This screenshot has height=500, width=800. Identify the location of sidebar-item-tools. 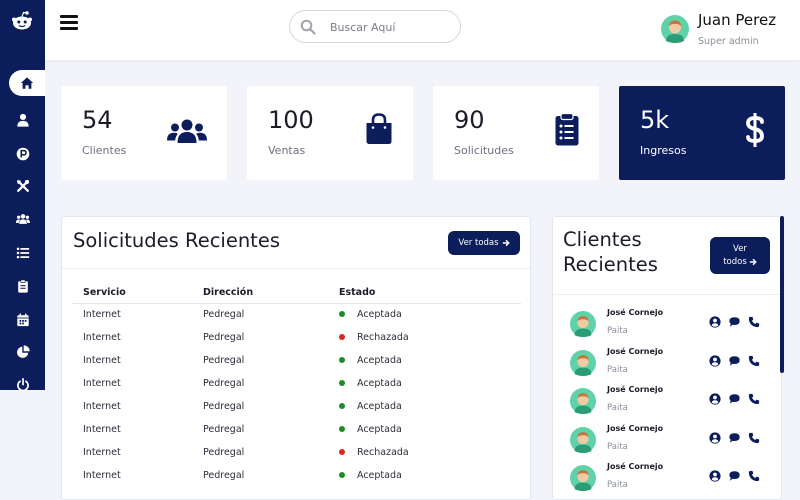
(22, 186).